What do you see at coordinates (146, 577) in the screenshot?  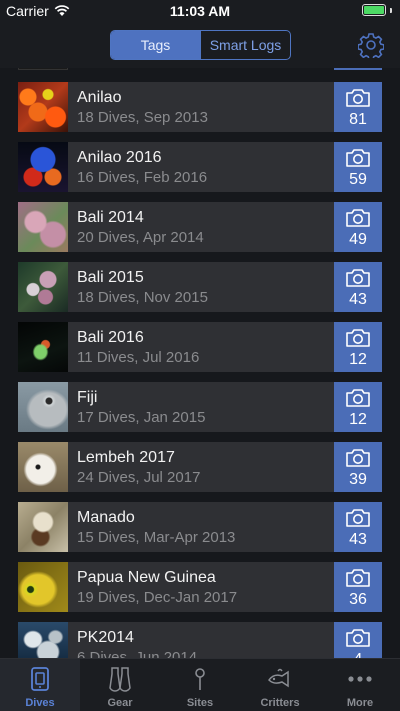 I see `trip-title: Papua New Guinea` at bounding box center [146, 577].